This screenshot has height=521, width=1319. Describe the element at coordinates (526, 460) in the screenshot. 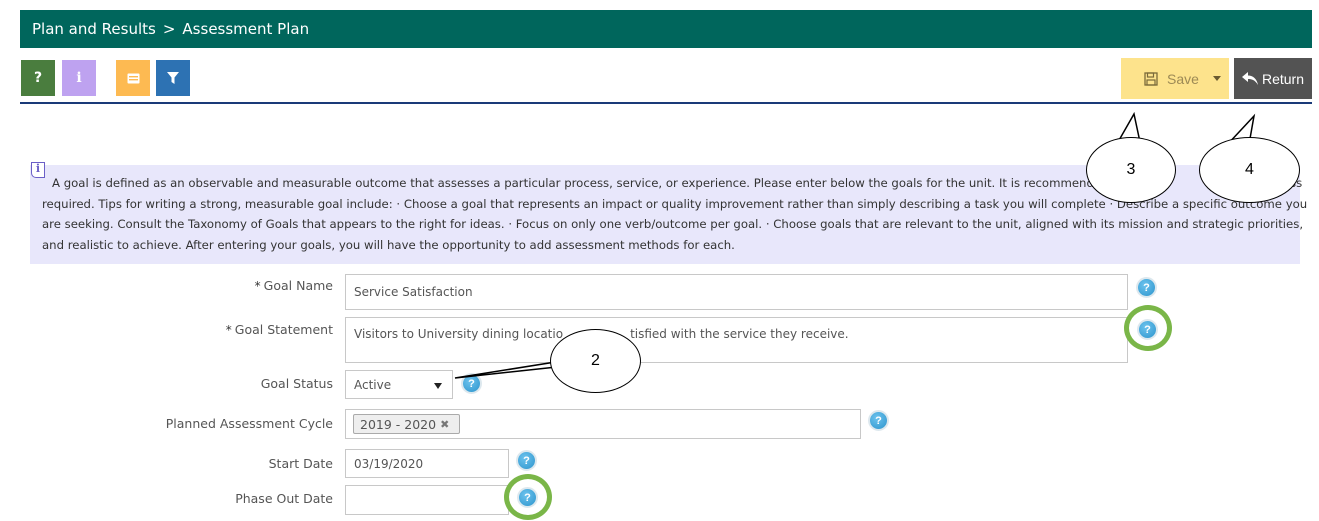

I see `start-date-help-icon: ?` at that location.